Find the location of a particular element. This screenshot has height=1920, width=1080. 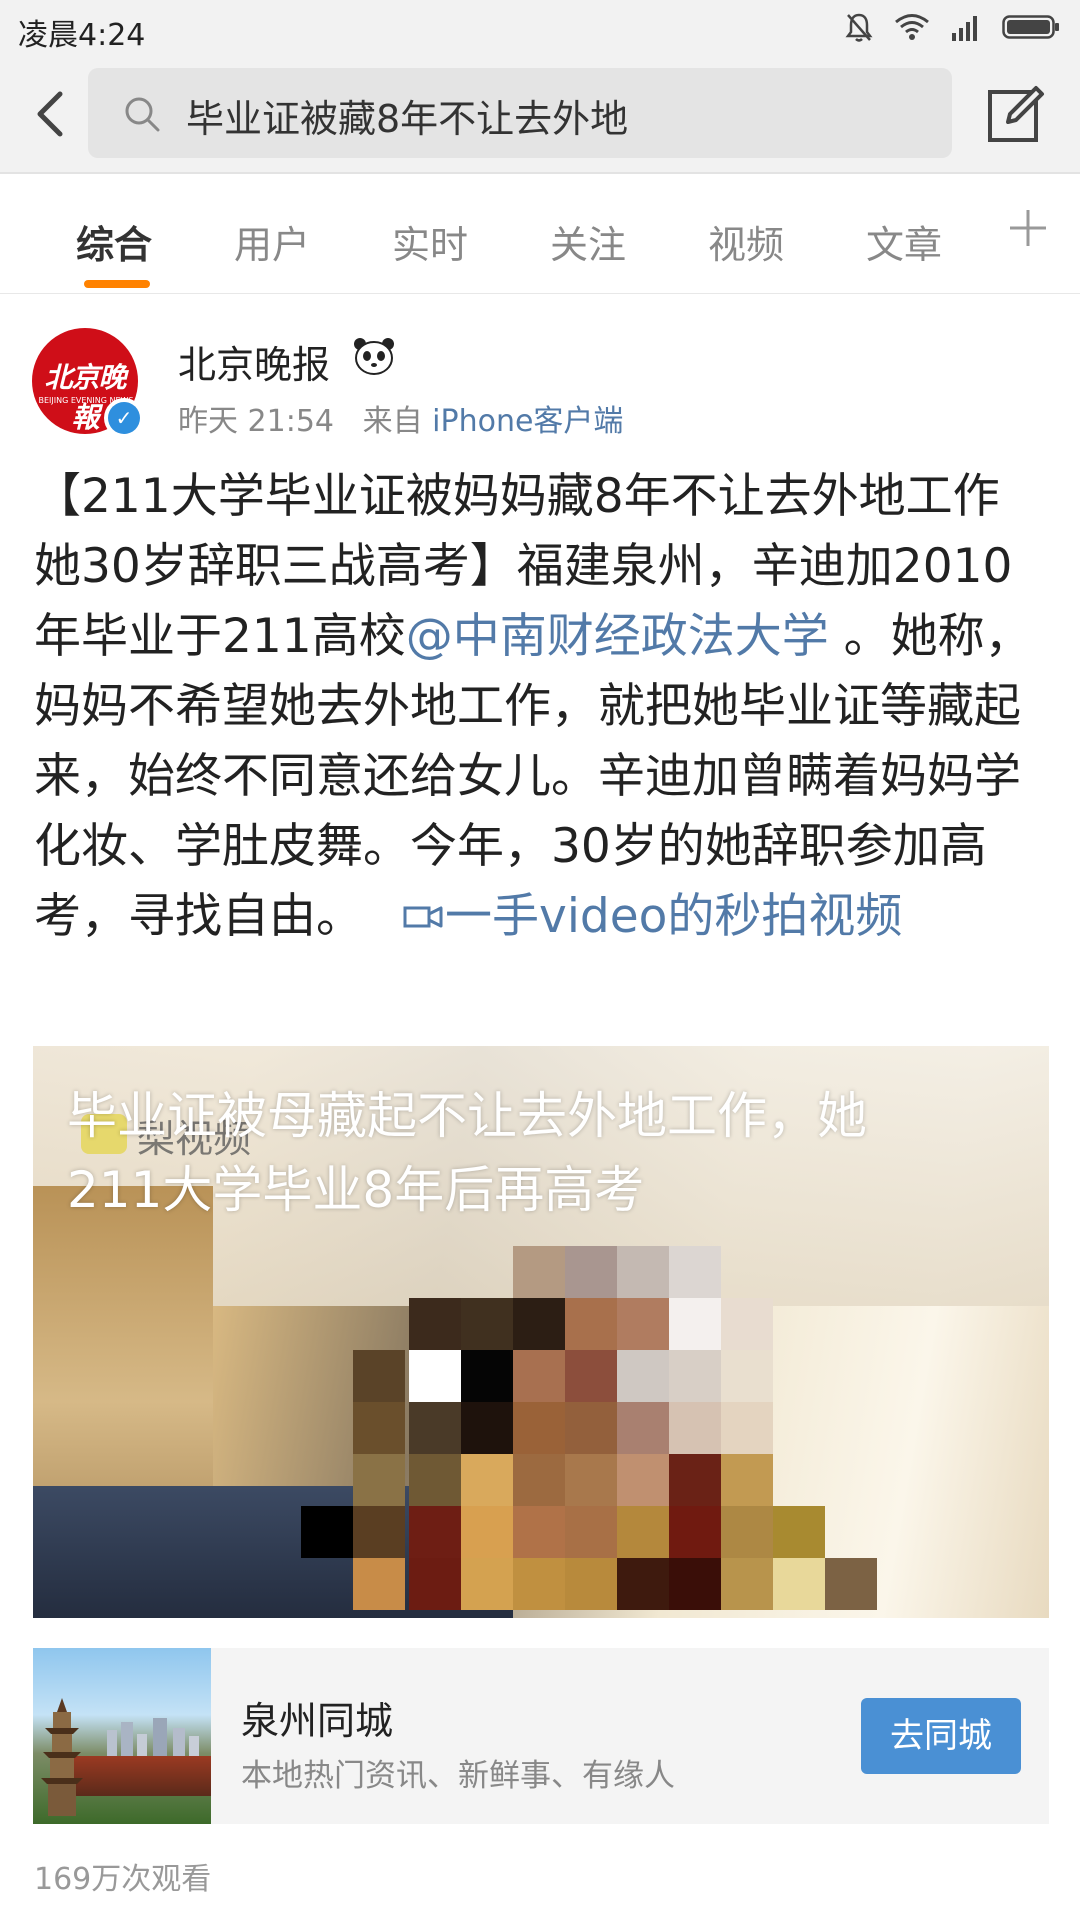

search-tabs: 综合 用户 实时 关注 视频 文章 is located at coordinates (540, 235).